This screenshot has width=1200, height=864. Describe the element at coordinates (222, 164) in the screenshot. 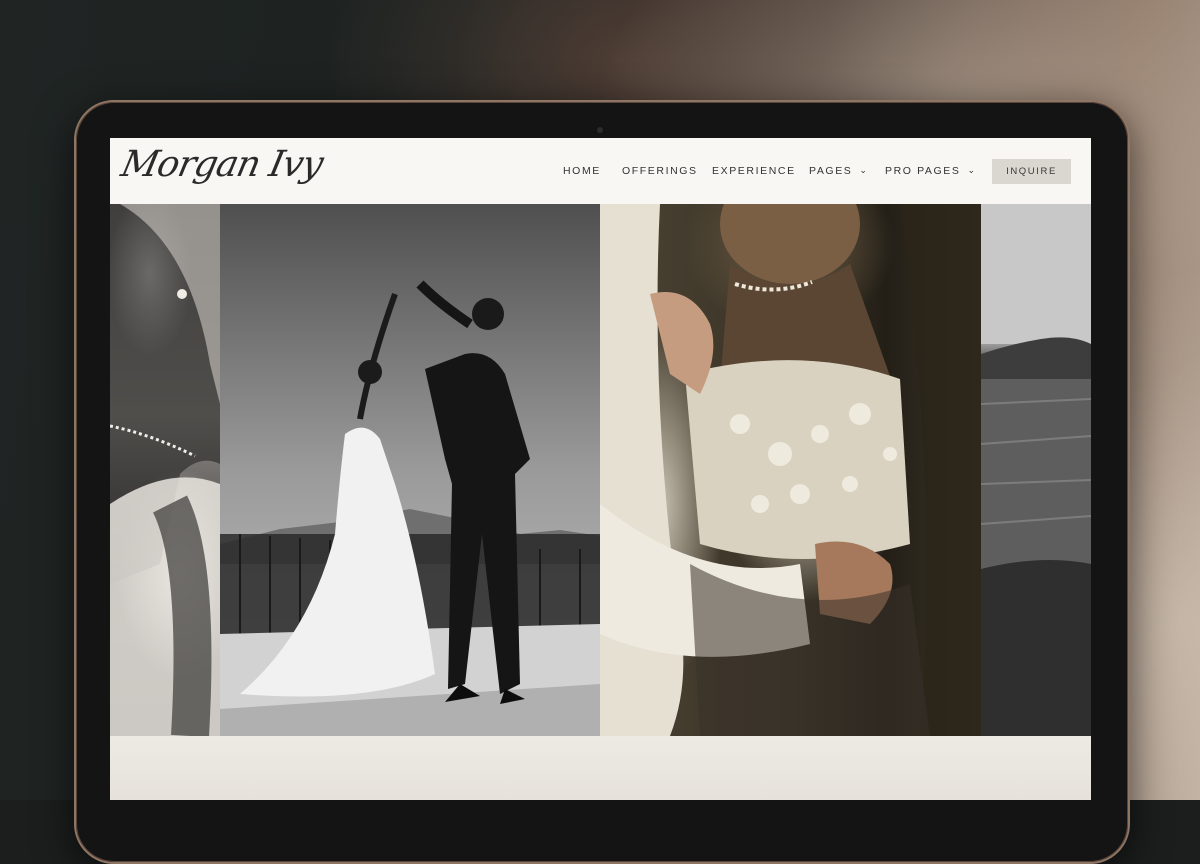

I see `site-logo: Morgan Ivy` at that location.